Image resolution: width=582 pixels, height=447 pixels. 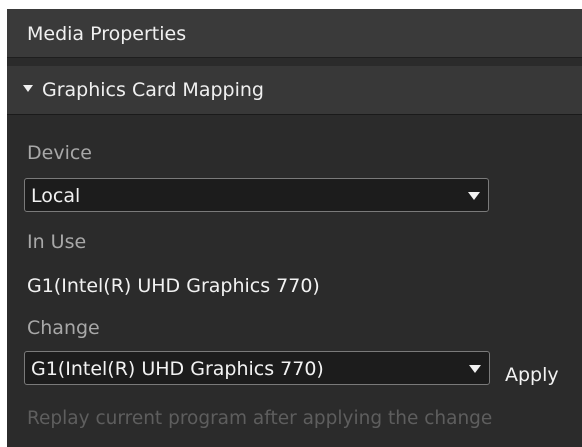 I want to click on in-use-label: In Use, so click(x=57, y=242).